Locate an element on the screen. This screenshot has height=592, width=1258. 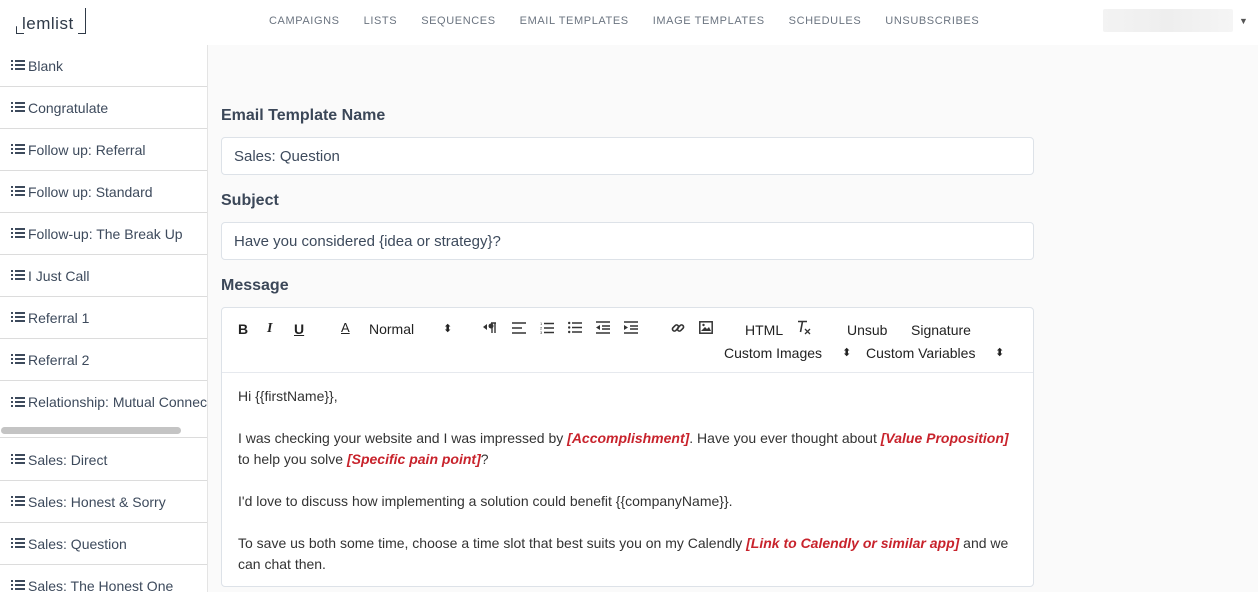
align-left-icon is located at coordinates (519, 328).